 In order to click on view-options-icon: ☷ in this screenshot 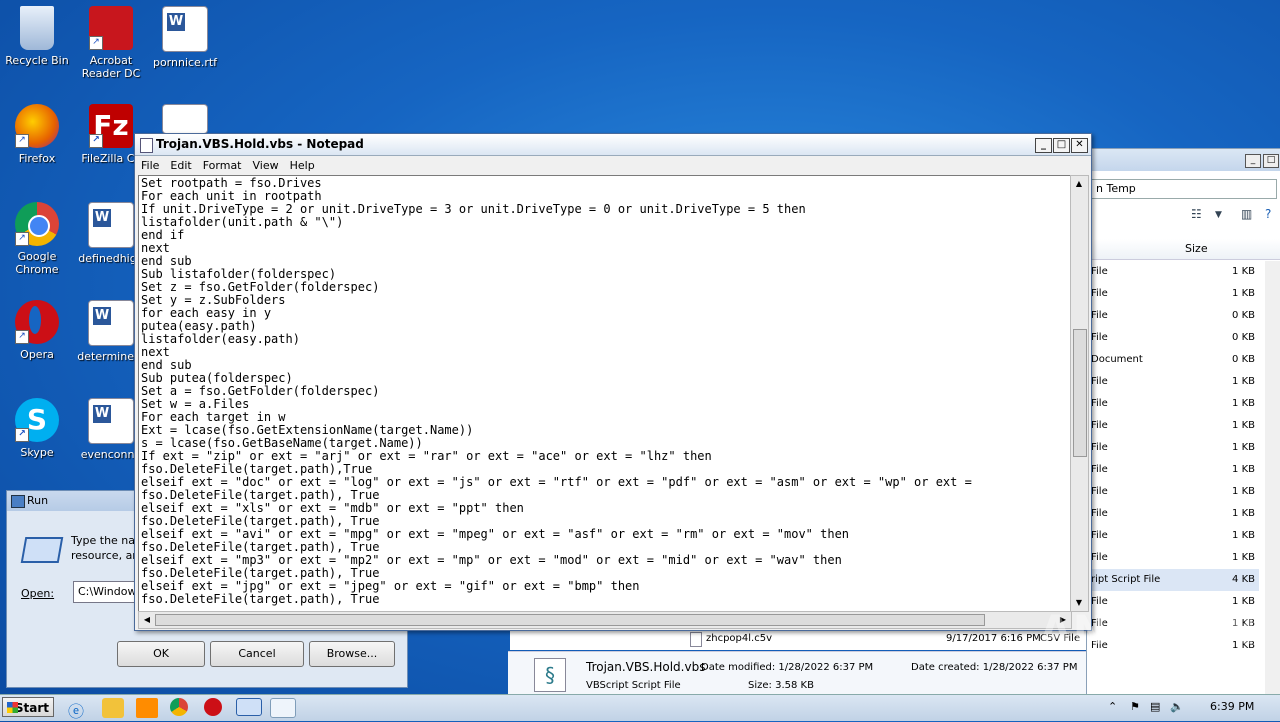, I will do `click(1196, 214)`.